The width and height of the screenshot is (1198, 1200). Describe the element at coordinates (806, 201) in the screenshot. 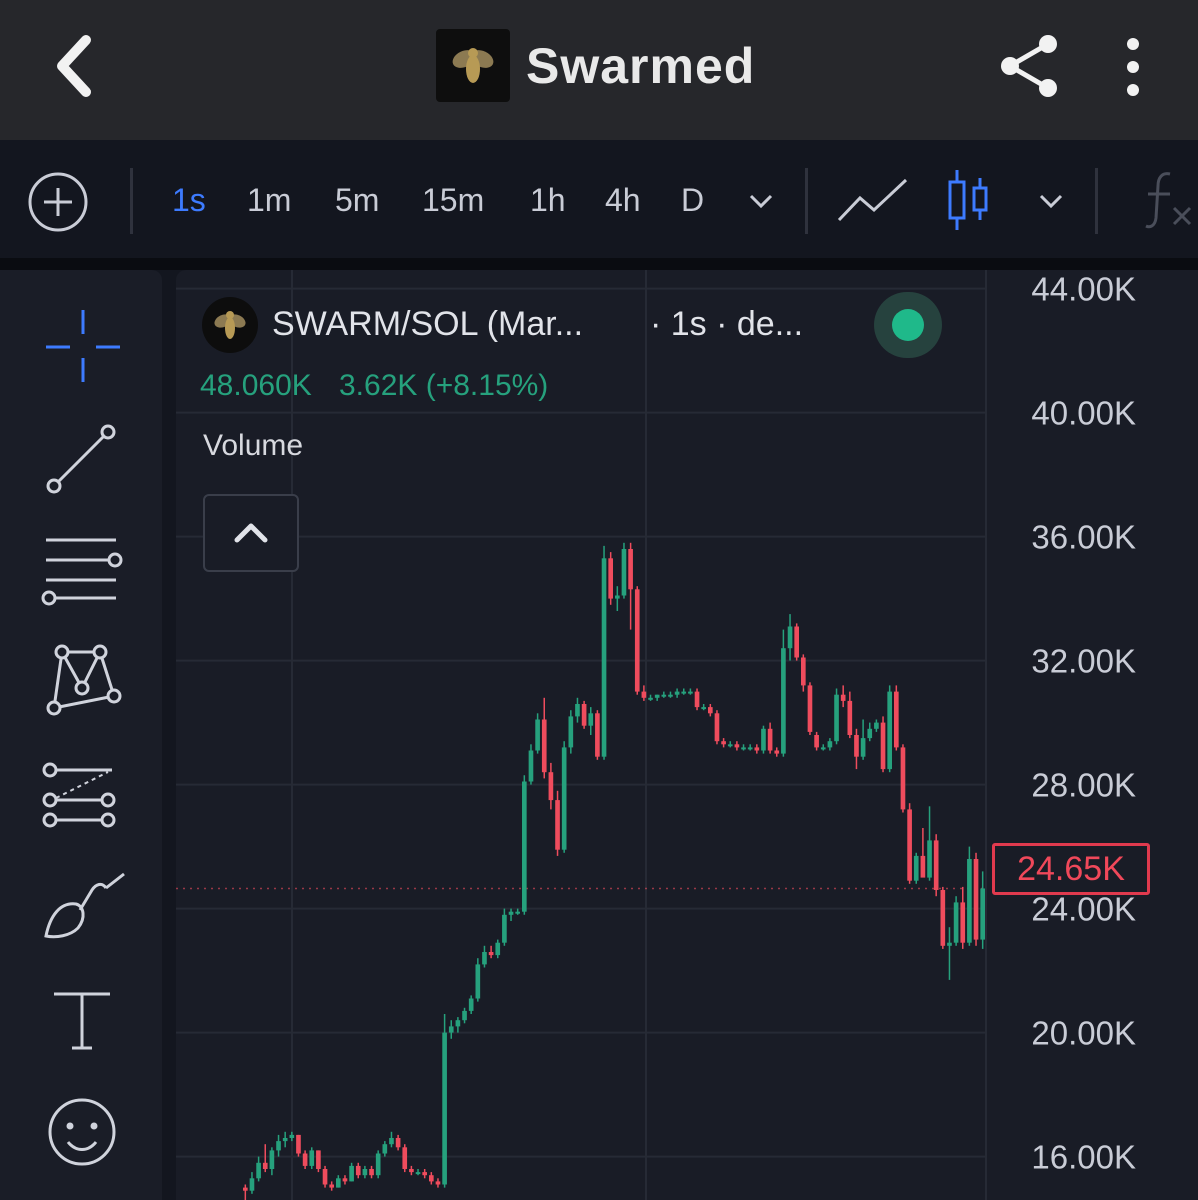

I see `toolbar-divider` at that location.